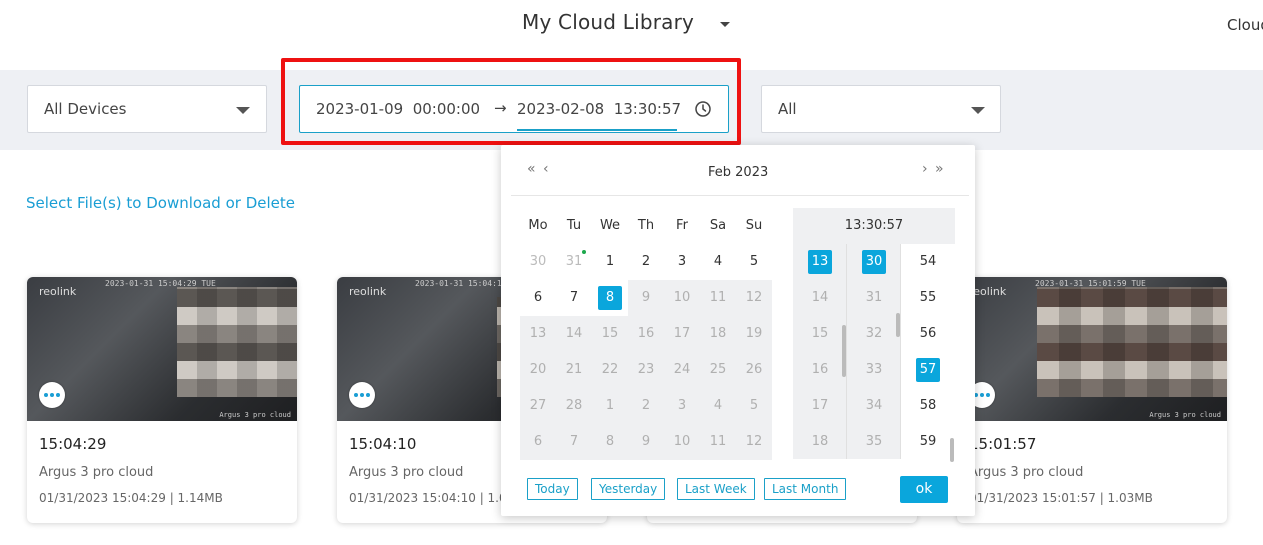 This screenshot has height=545, width=1263. Describe the element at coordinates (898, 325) in the screenshot. I see `minutes-scrollbar` at that location.